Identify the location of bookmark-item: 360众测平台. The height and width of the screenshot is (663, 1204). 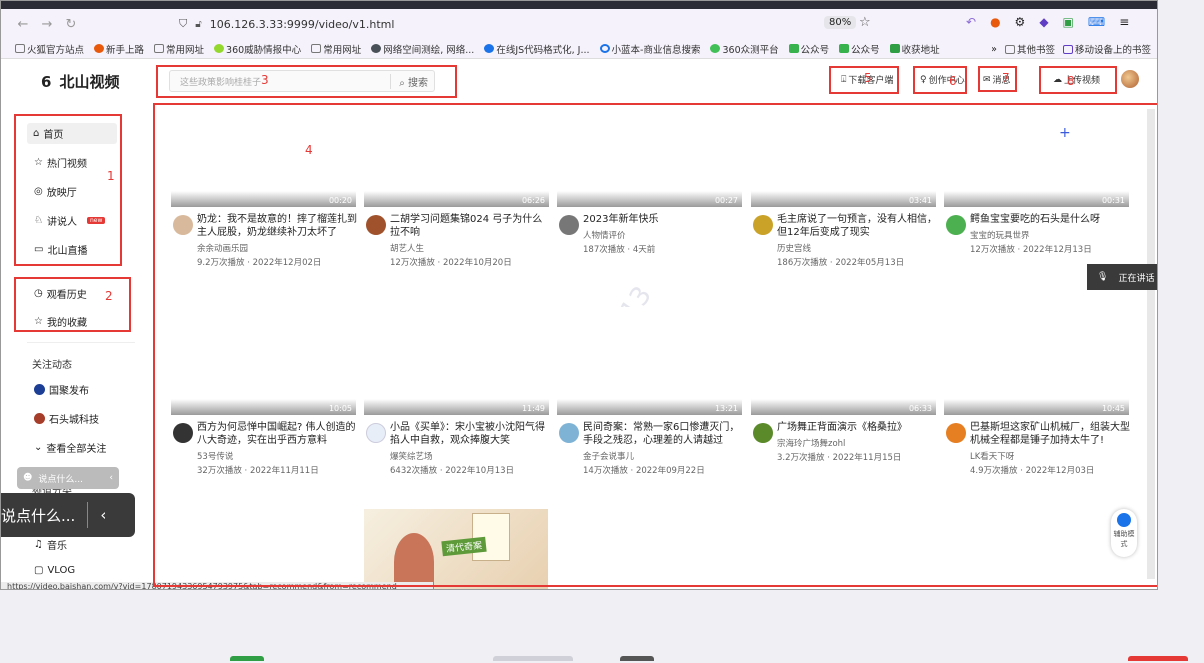
(744, 49).